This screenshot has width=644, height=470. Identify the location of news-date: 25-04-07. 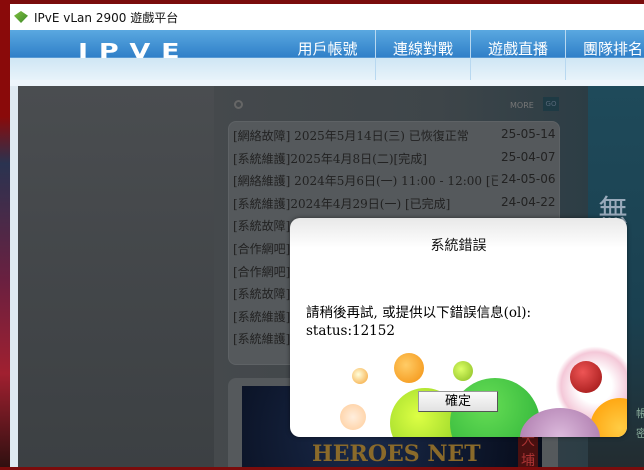
(528, 156).